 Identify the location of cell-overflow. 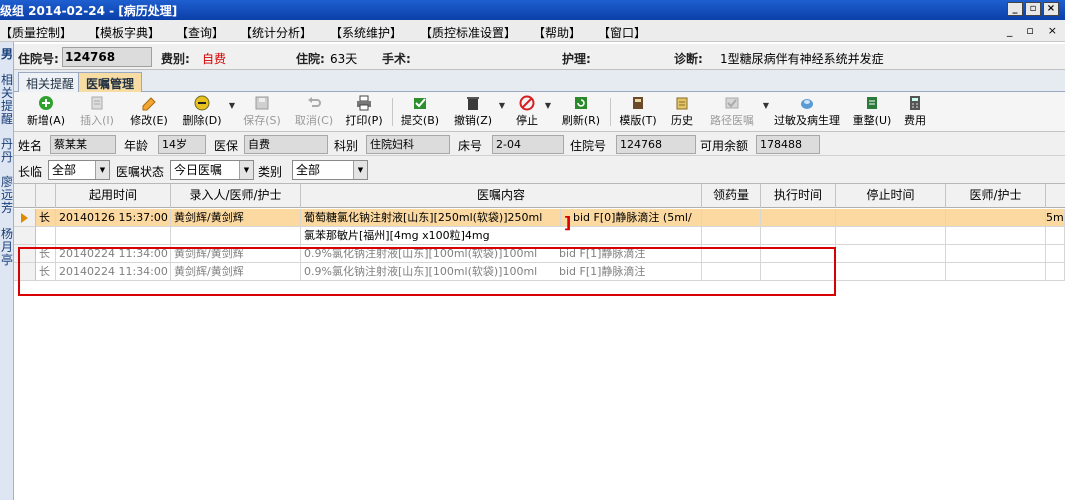
(1055, 254).